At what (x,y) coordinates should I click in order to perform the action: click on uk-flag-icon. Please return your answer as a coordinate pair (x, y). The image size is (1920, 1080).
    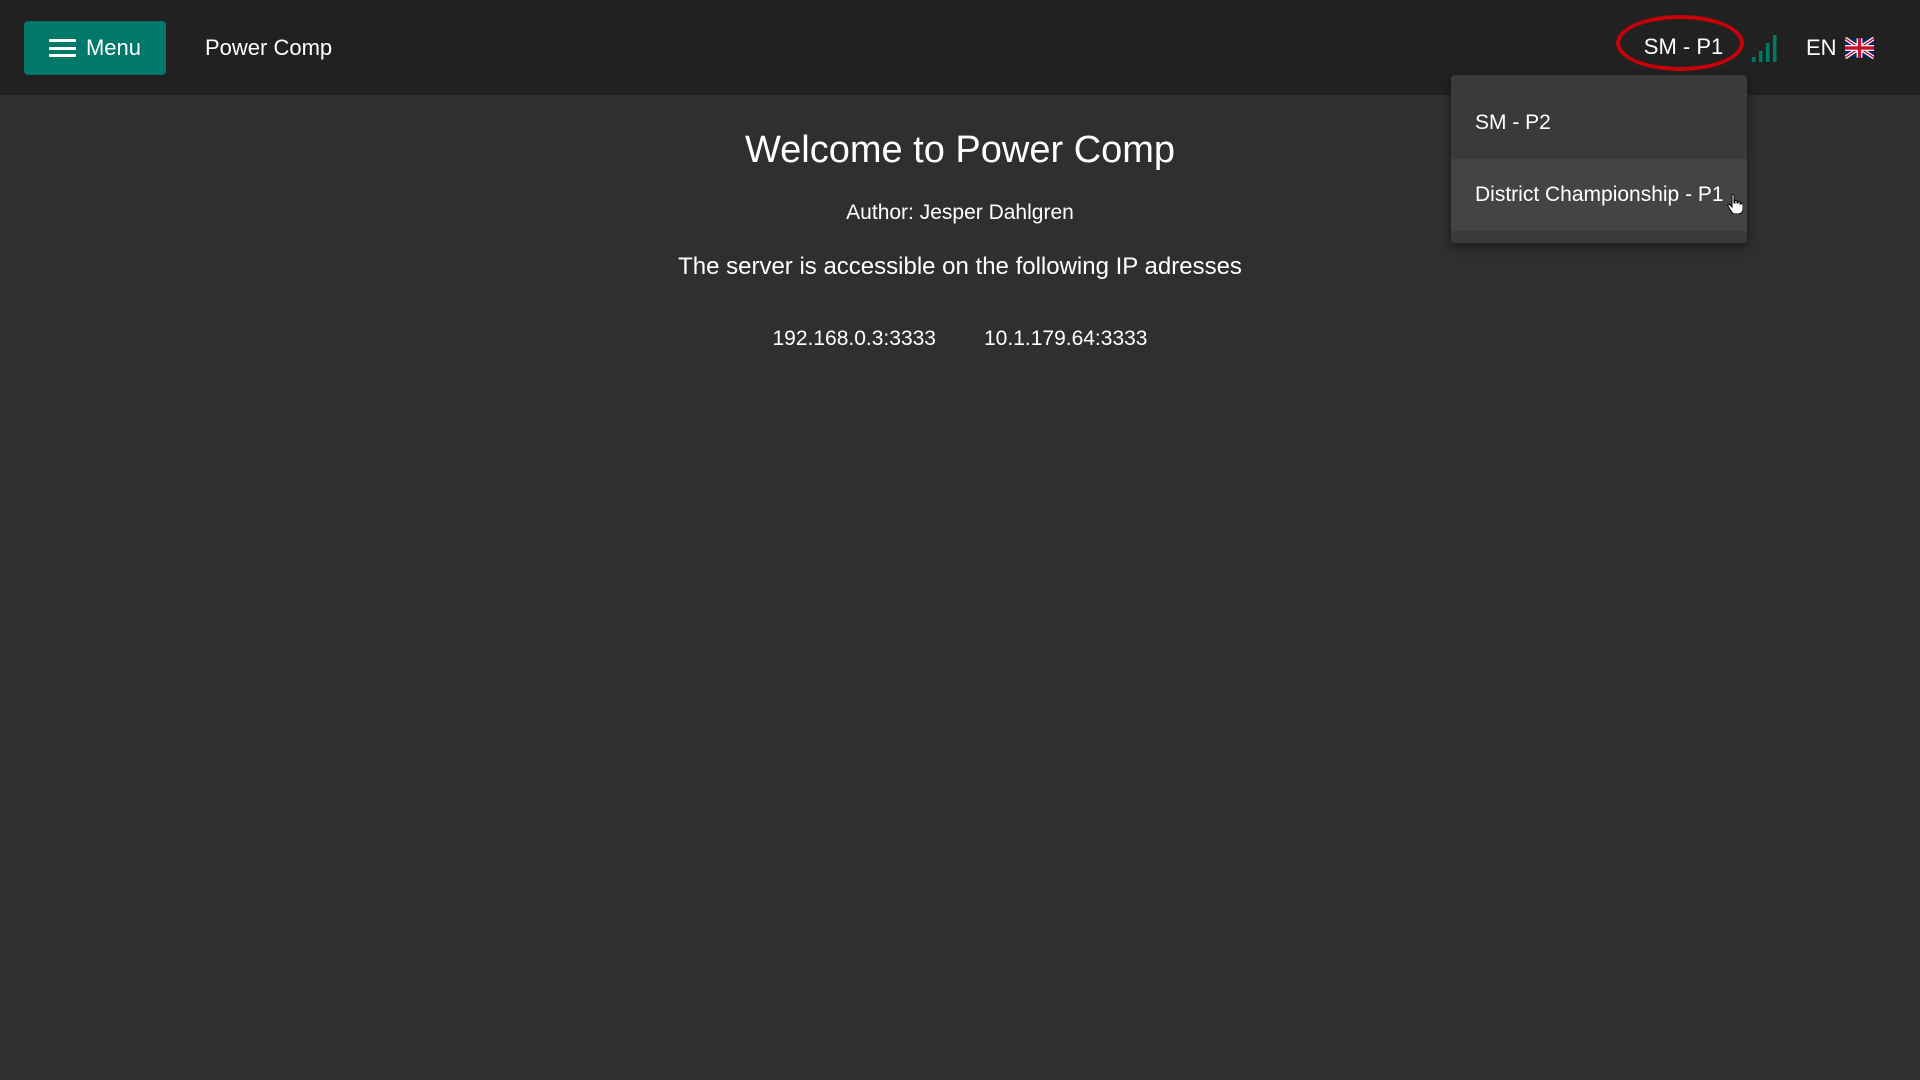
    Looking at the image, I should click on (1859, 48).